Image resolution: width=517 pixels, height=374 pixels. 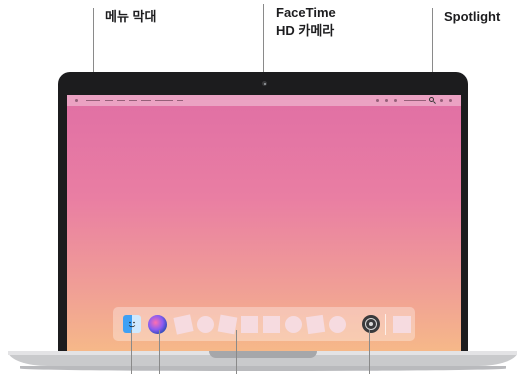 I want to click on dock-separator, so click(x=385, y=324).